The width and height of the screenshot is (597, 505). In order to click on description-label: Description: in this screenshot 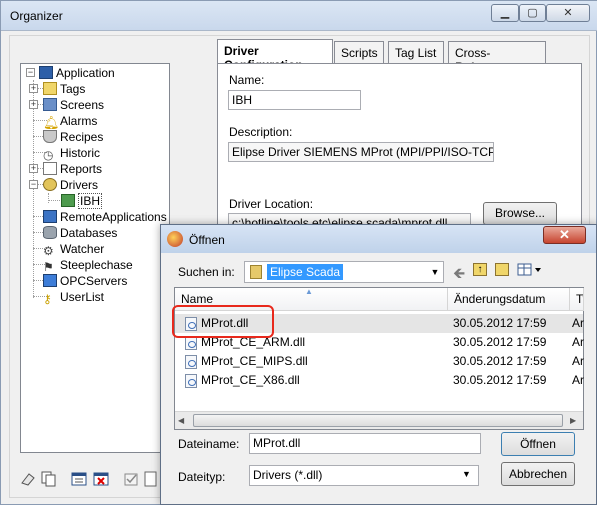, I will do `click(261, 132)`.